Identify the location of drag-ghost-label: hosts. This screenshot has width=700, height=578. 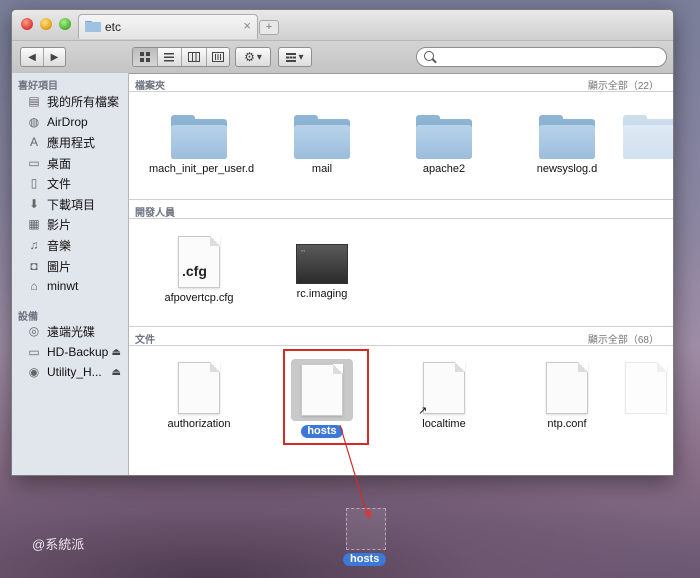
(365, 559).